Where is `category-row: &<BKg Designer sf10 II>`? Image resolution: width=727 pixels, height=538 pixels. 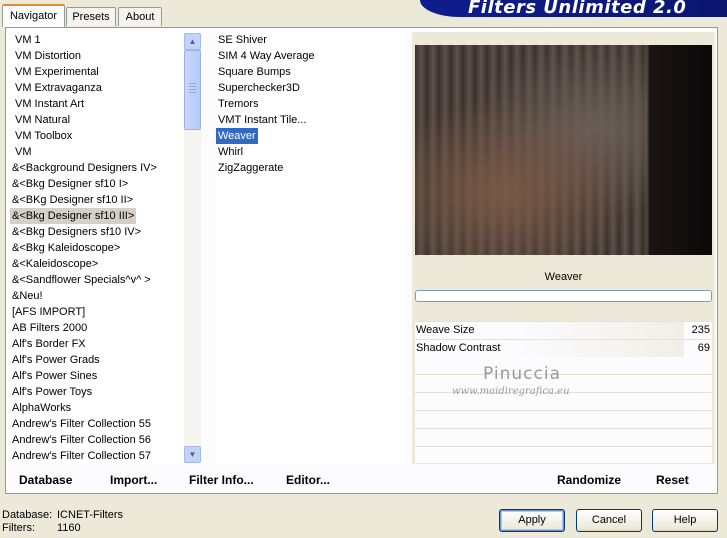
category-row: &<BKg Designer sf10 II> is located at coordinates (95, 200).